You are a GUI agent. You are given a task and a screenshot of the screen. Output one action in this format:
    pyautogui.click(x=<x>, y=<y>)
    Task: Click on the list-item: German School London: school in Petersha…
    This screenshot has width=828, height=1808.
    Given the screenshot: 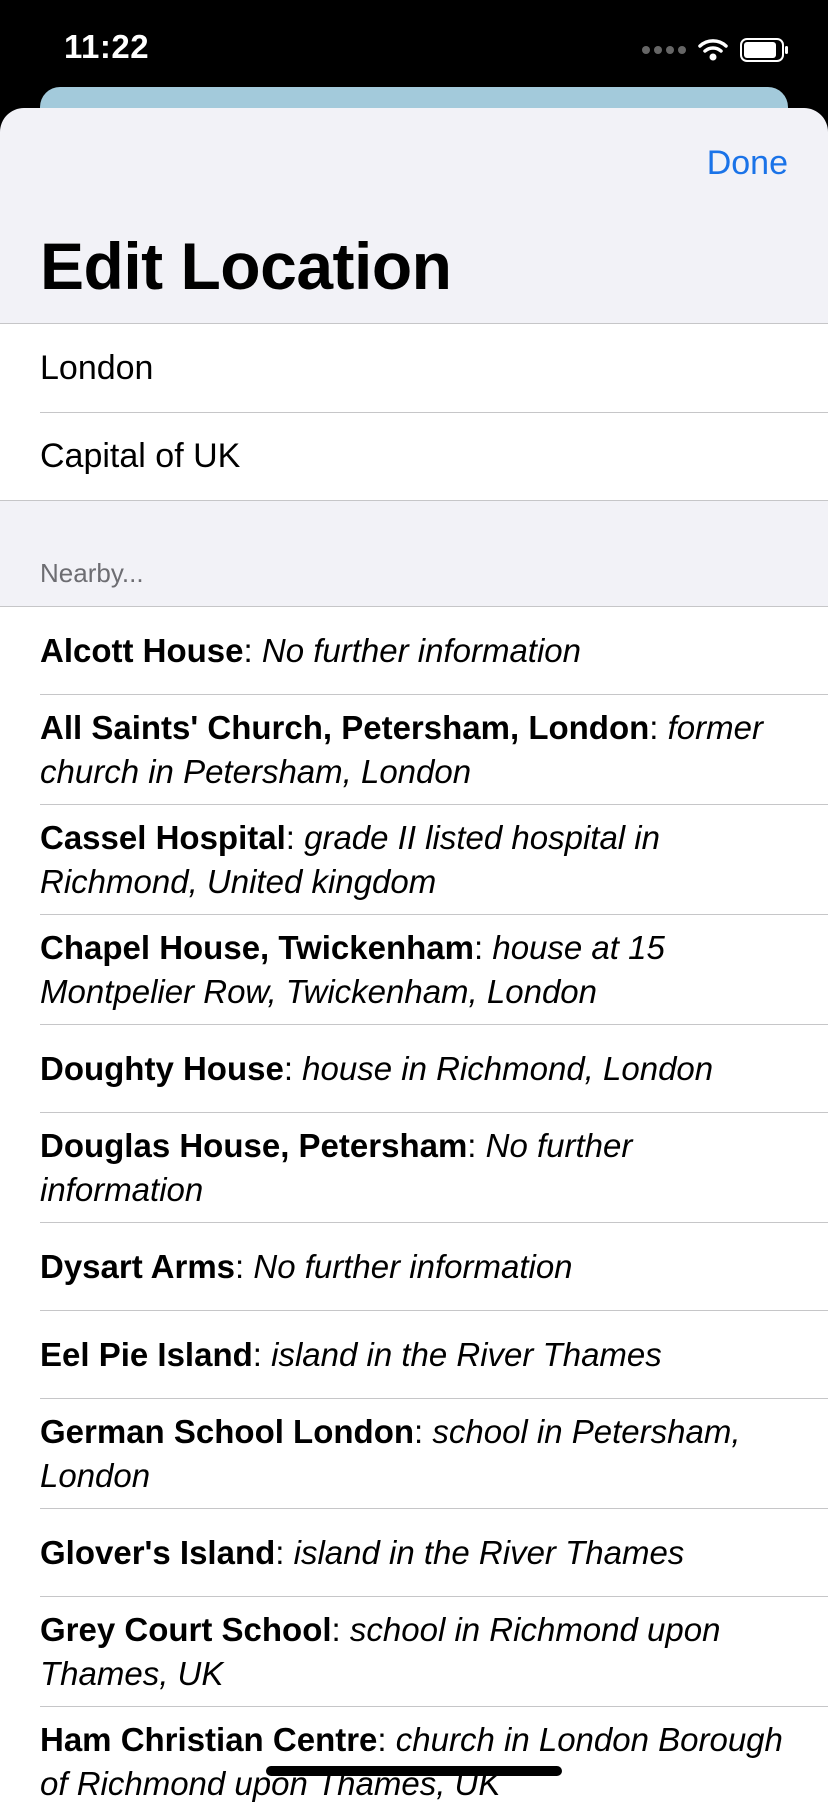 What is the action you would take?
    pyautogui.click(x=434, y=1454)
    